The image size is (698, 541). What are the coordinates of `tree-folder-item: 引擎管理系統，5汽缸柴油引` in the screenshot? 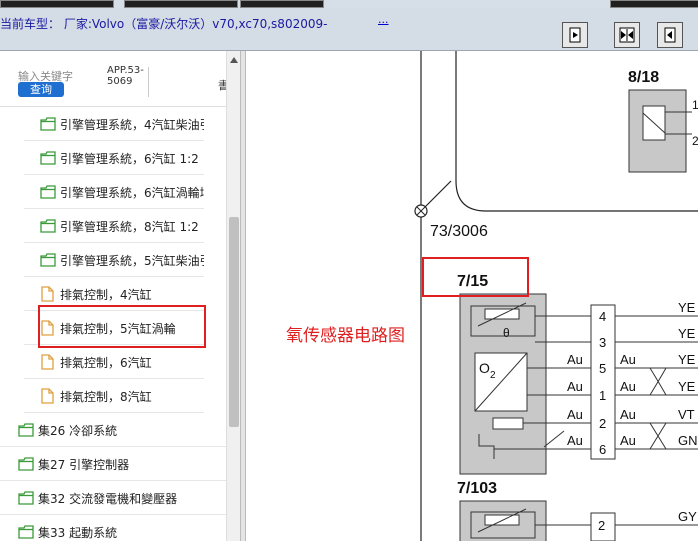 It's located at (114, 260).